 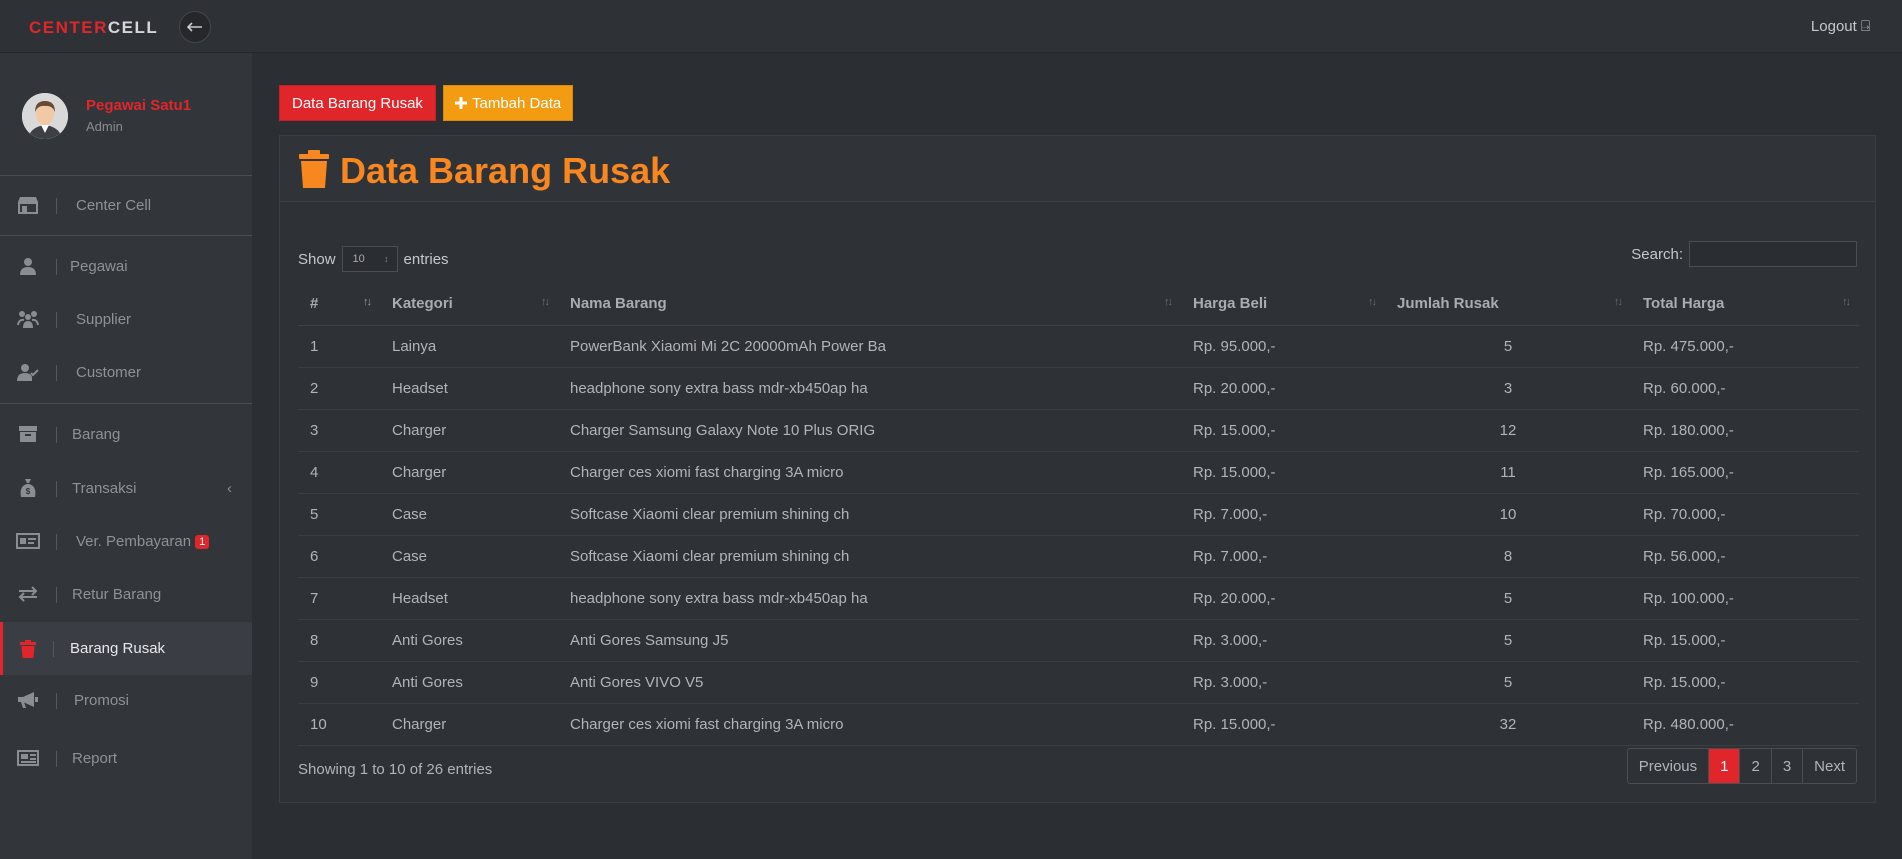 I want to click on sidebar-item-pegawai: Pegawai, so click(x=126, y=266).